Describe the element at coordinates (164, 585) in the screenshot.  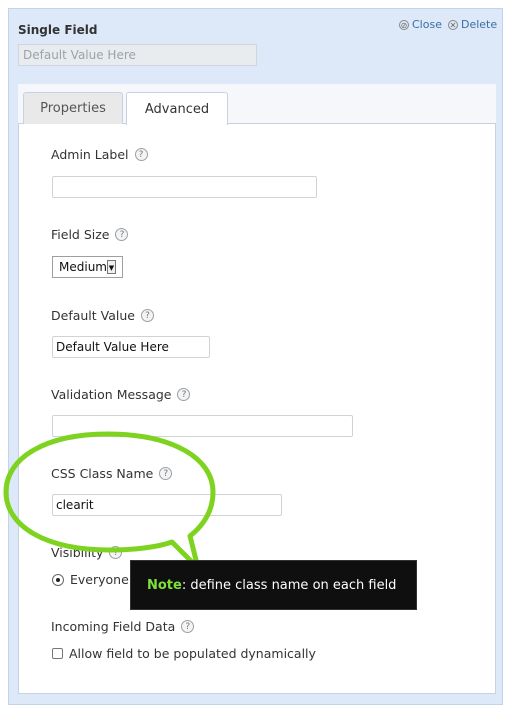
I see `note-label: Note` at that location.